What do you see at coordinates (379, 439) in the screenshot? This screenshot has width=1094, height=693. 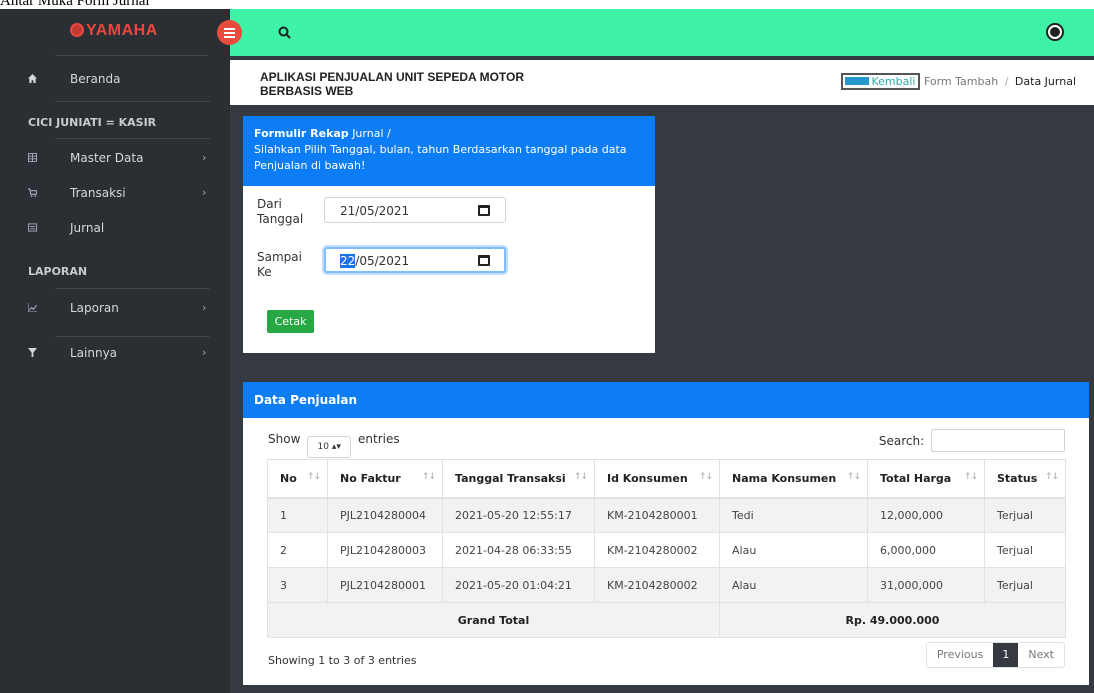 I see `entries-label: entries` at bounding box center [379, 439].